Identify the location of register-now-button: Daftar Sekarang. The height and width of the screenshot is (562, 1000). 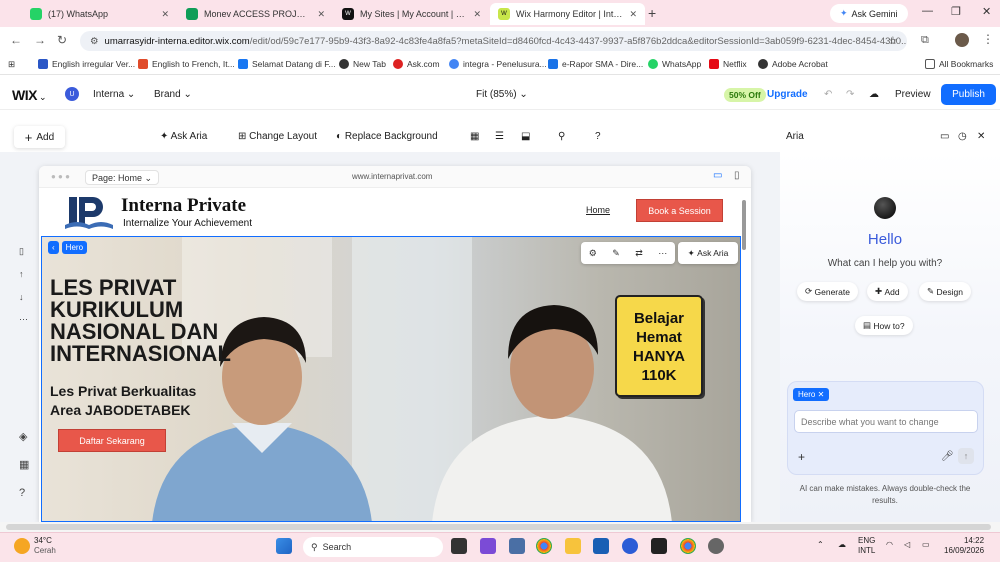
(112, 440).